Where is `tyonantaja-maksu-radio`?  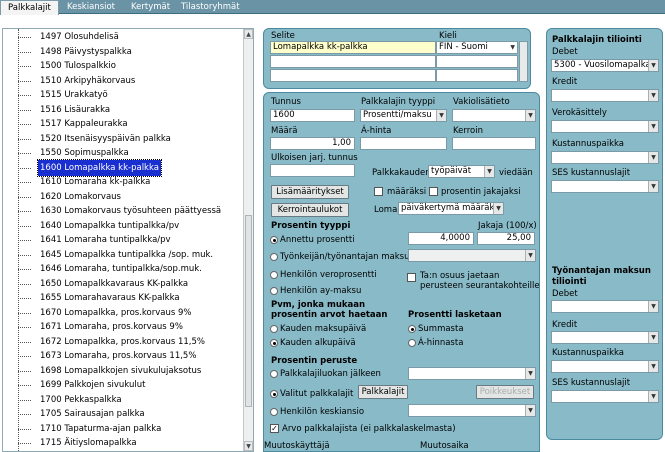 tyonantaja-maksu-radio is located at coordinates (274, 257).